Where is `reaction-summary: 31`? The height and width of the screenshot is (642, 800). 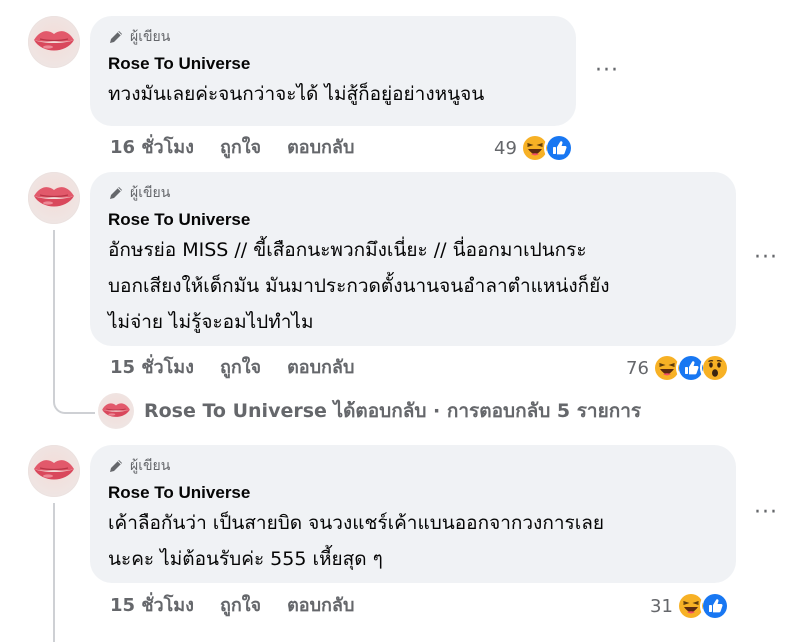 reaction-summary: 31 is located at coordinates (690, 606).